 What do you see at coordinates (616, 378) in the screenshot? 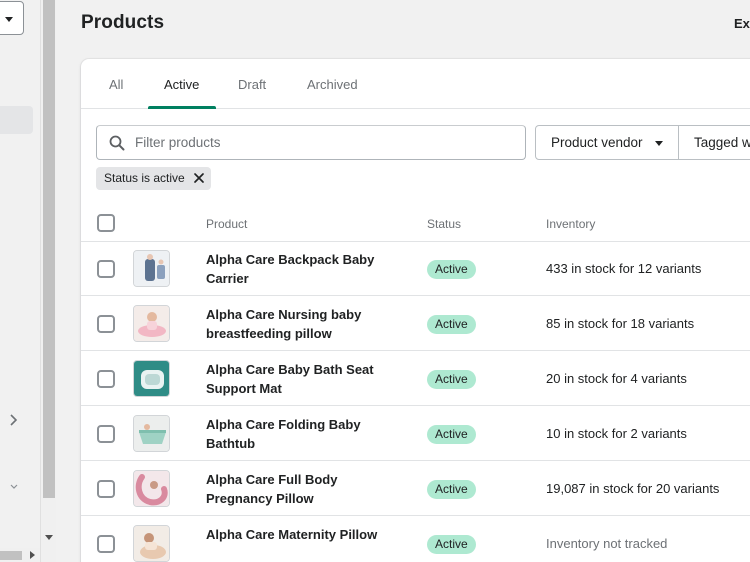
I see `inventory-text: 20 in stock for 4 variants` at bounding box center [616, 378].